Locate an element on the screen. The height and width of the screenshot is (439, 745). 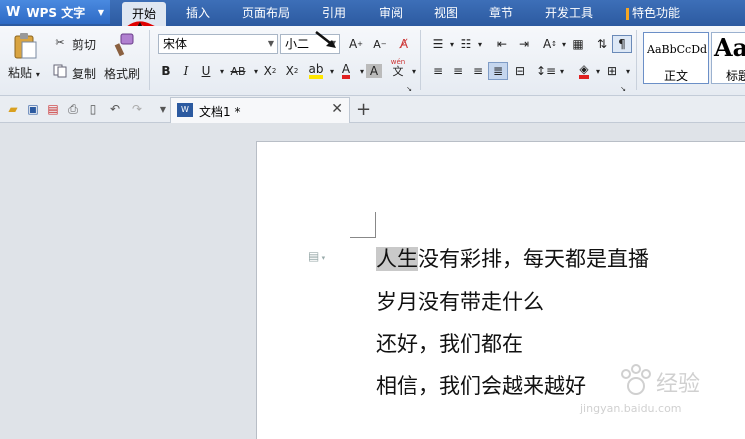
style-heading-preview: Aa is located at coordinates (729, 47).